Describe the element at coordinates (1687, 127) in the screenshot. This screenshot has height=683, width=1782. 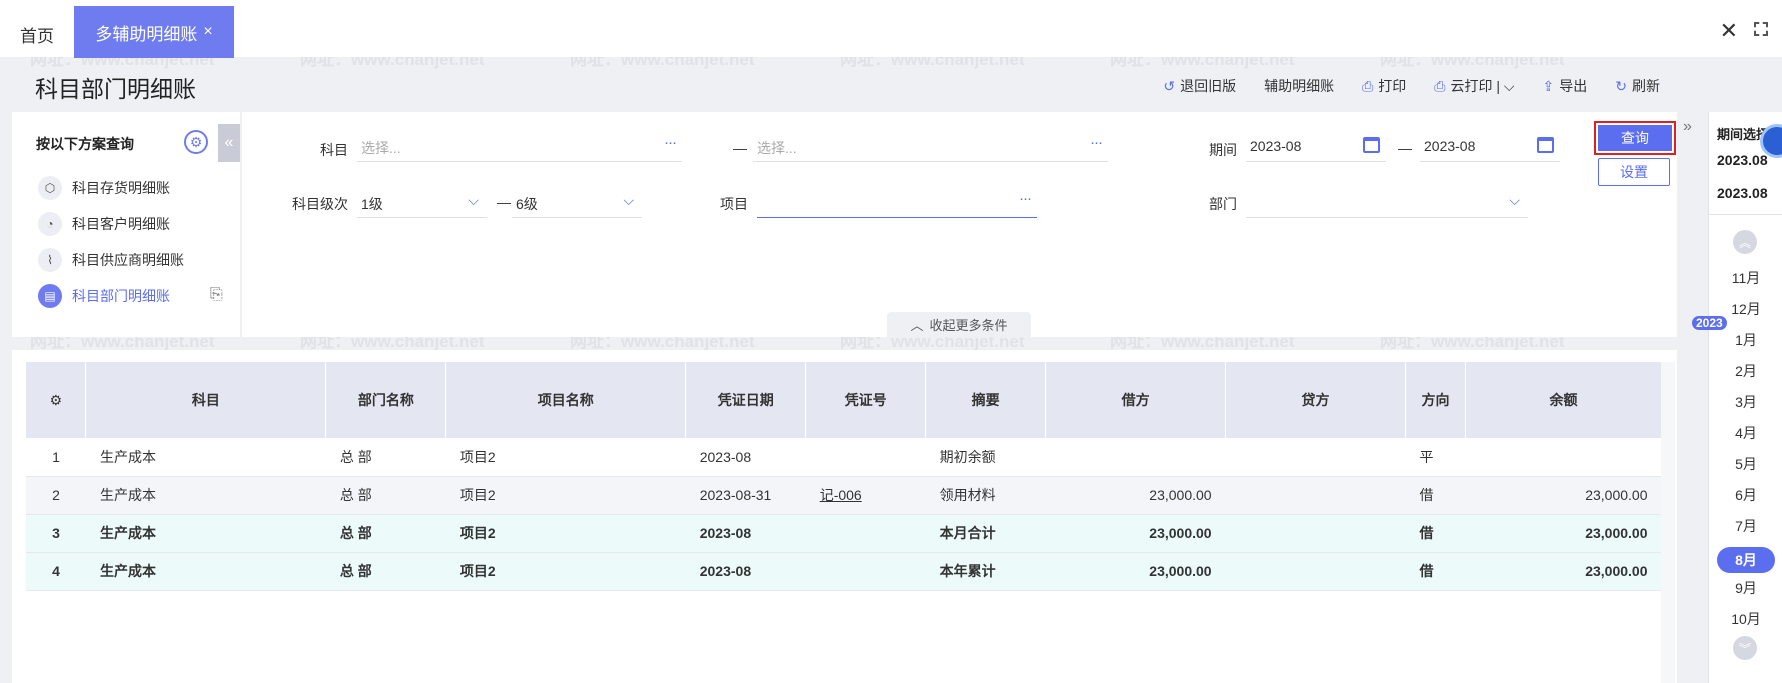
I see `expand-panel-icon: »` at that location.